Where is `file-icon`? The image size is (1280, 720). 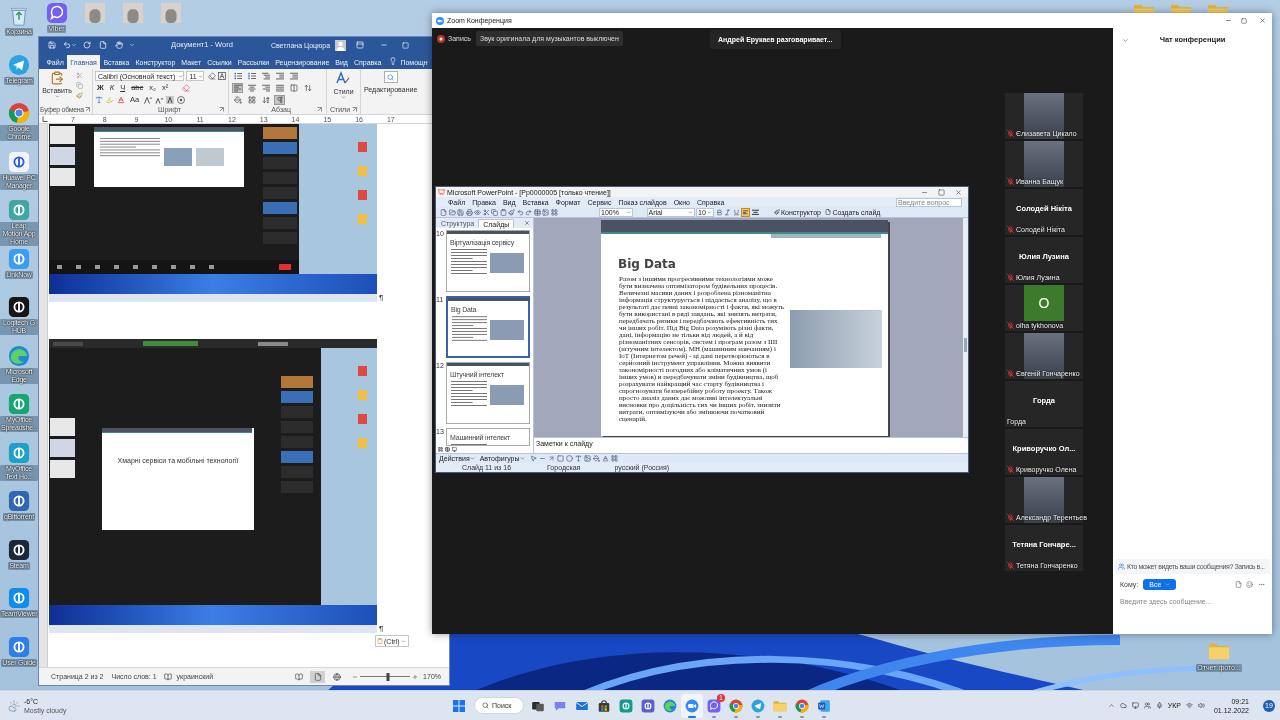 file-icon is located at coordinates (1238, 584).